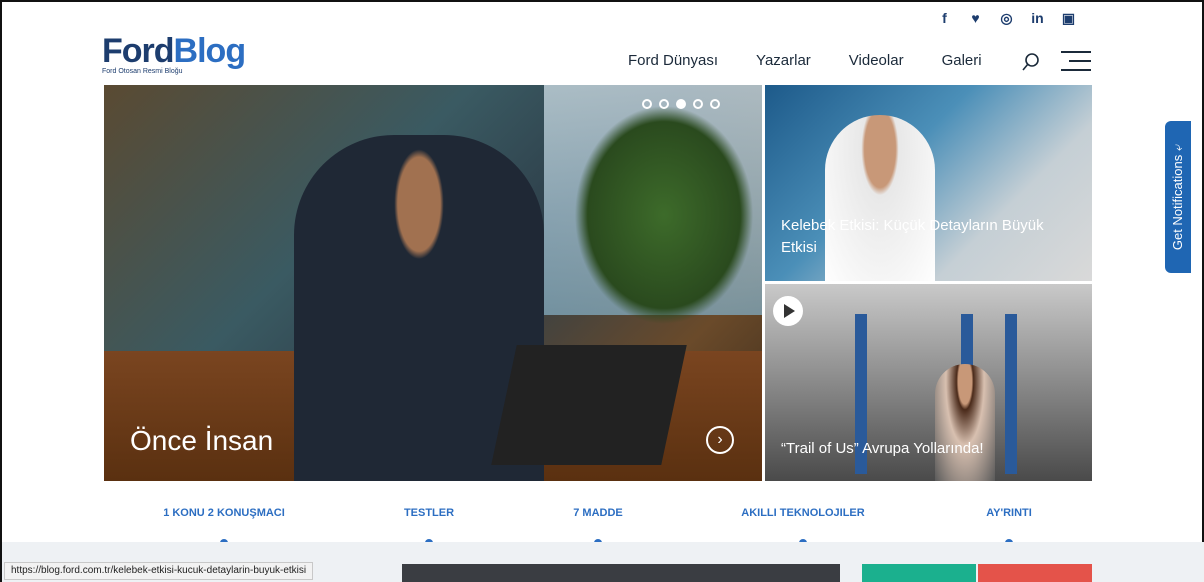 The height and width of the screenshot is (582, 1204). I want to click on instagram-icon: ◎, so click(1006, 18).